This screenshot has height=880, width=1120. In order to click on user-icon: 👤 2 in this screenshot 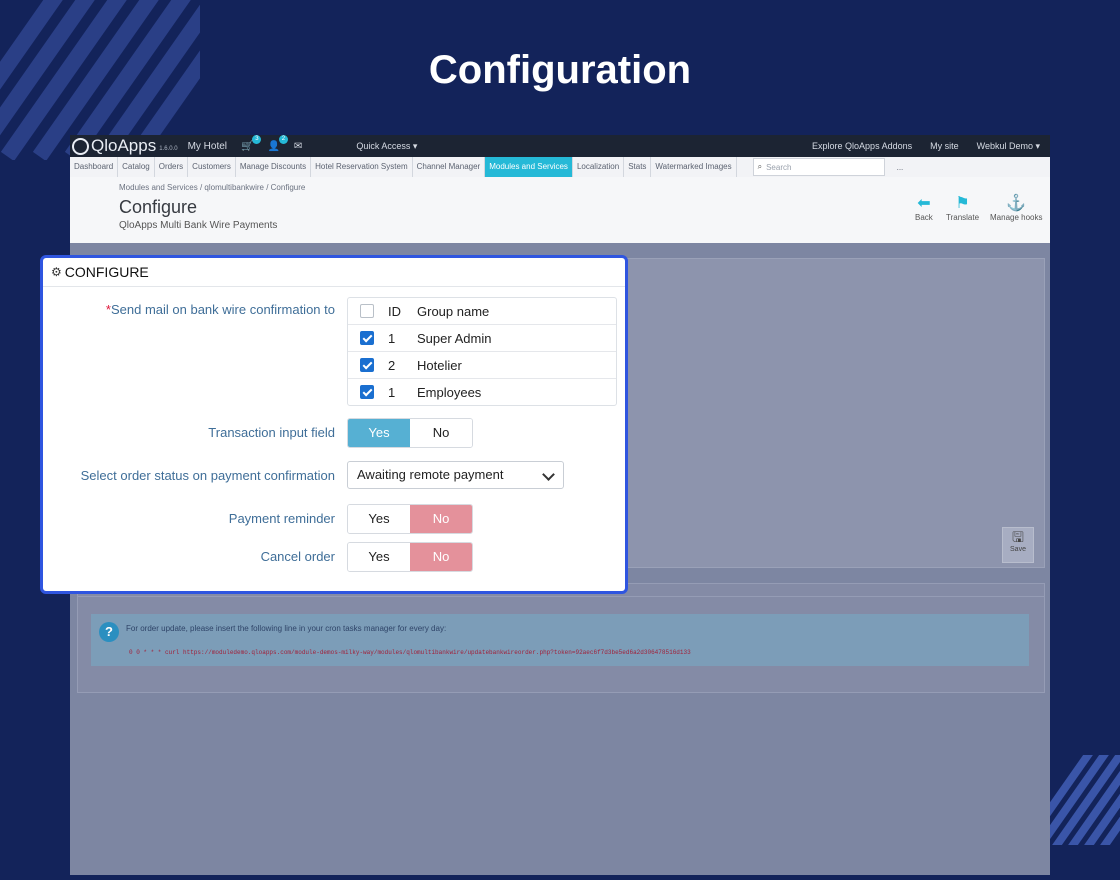, I will do `click(277, 143)`.